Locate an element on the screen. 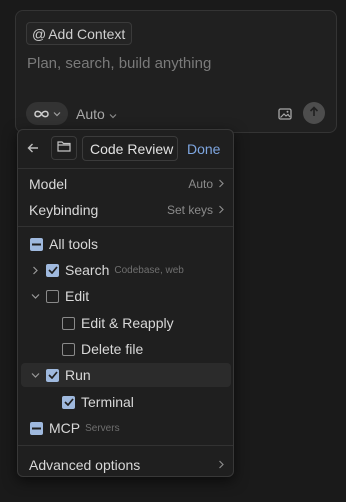 The width and height of the screenshot is (346, 502). checkbox-terminal is located at coordinates (68, 402).